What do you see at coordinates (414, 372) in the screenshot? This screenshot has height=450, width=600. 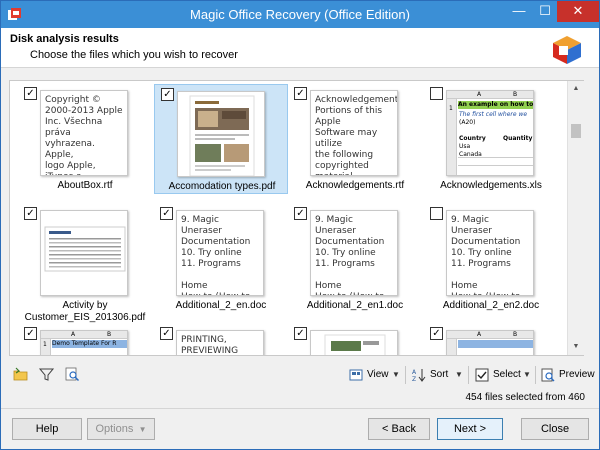 I see `svg-text: A` at bounding box center [414, 372].